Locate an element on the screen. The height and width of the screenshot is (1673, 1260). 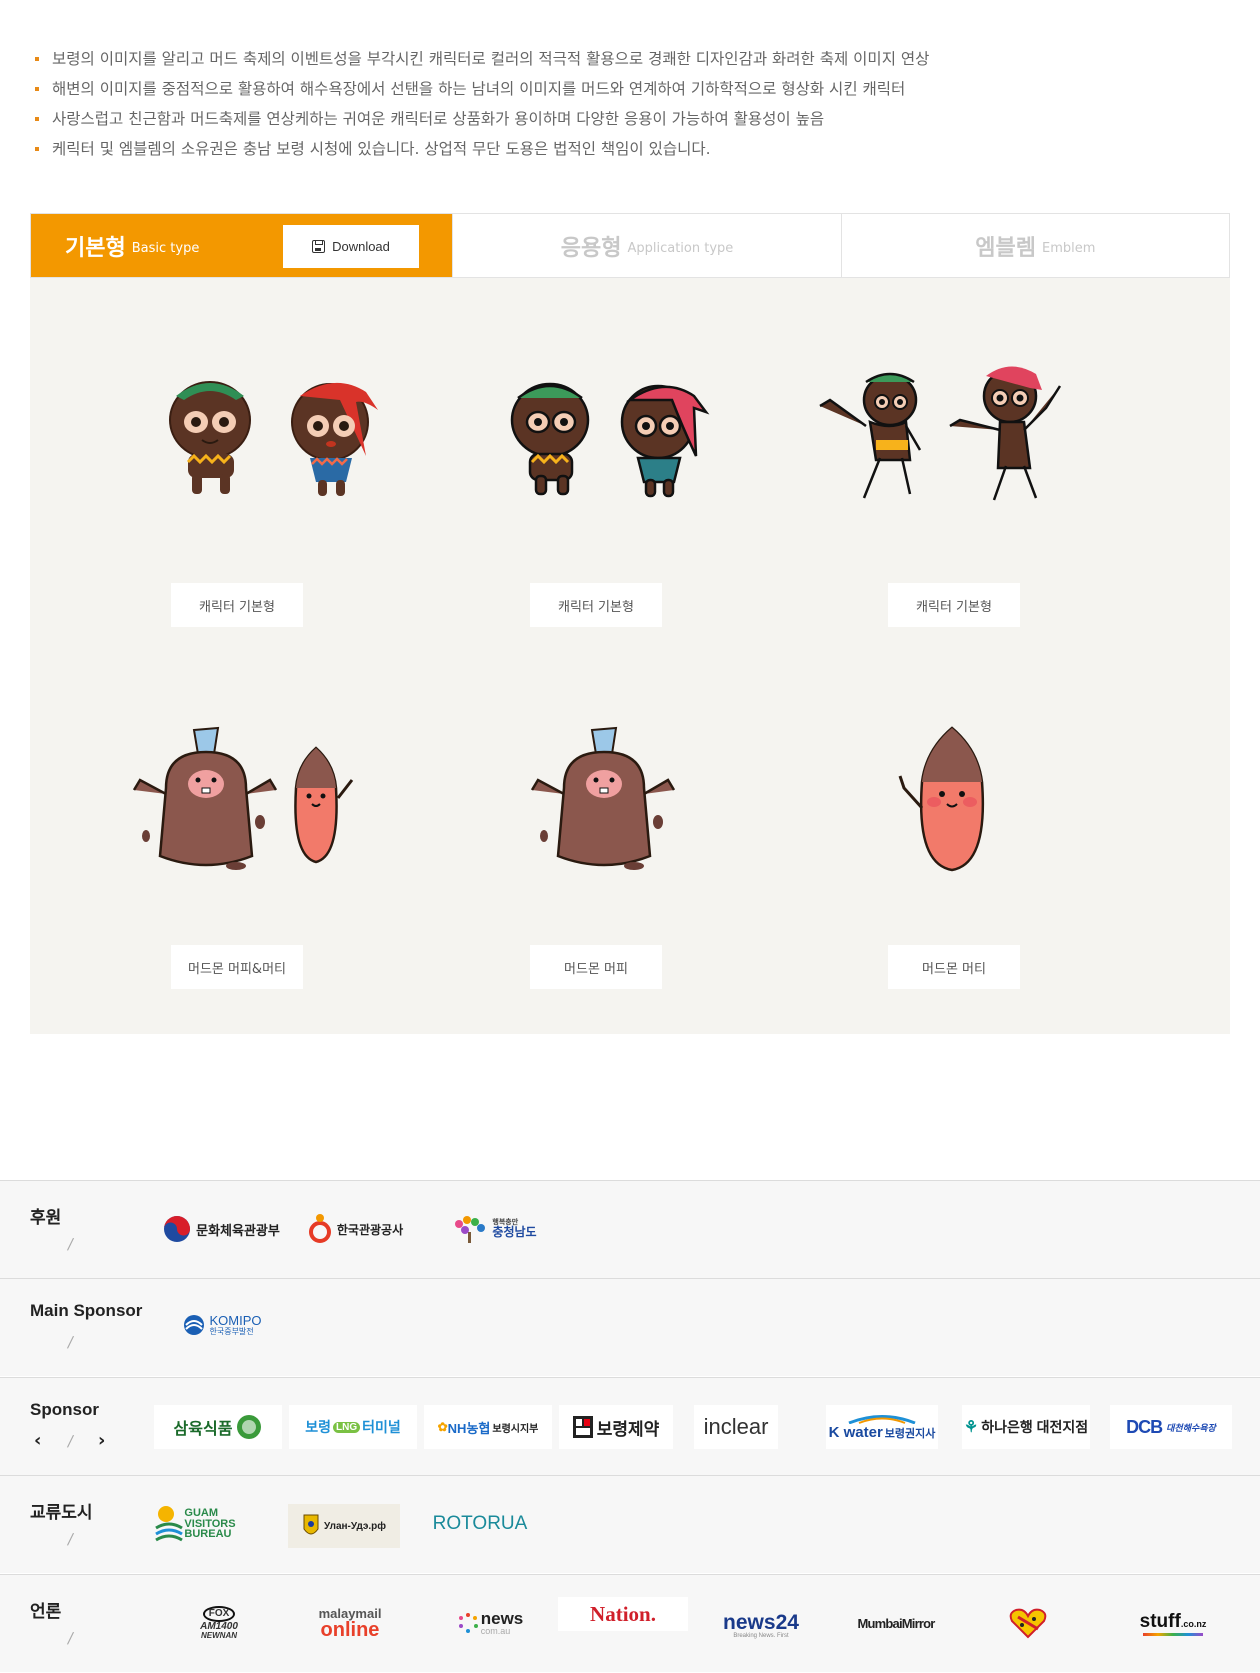
mudmon-murphy-image is located at coordinates (604, 798).